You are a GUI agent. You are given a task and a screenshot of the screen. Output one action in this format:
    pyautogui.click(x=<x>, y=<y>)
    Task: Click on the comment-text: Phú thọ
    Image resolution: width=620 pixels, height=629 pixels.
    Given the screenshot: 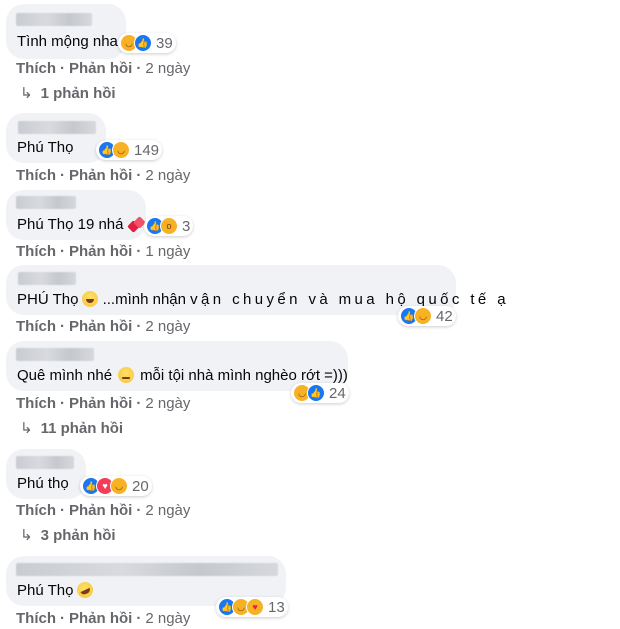 What is the action you would take?
    pyautogui.click(x=43, y=483)
    